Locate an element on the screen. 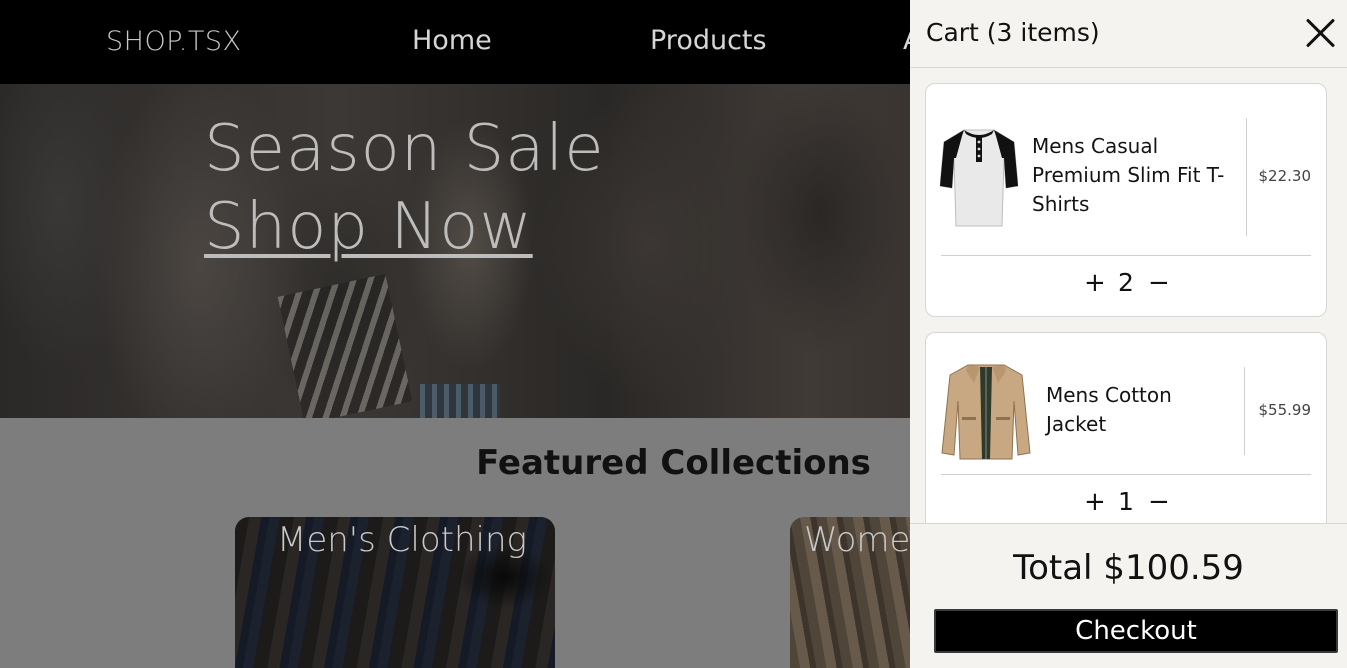 The image size is (1347, 668). collection-label-mens: Men's Clothing is located at coordinates (402, 540).